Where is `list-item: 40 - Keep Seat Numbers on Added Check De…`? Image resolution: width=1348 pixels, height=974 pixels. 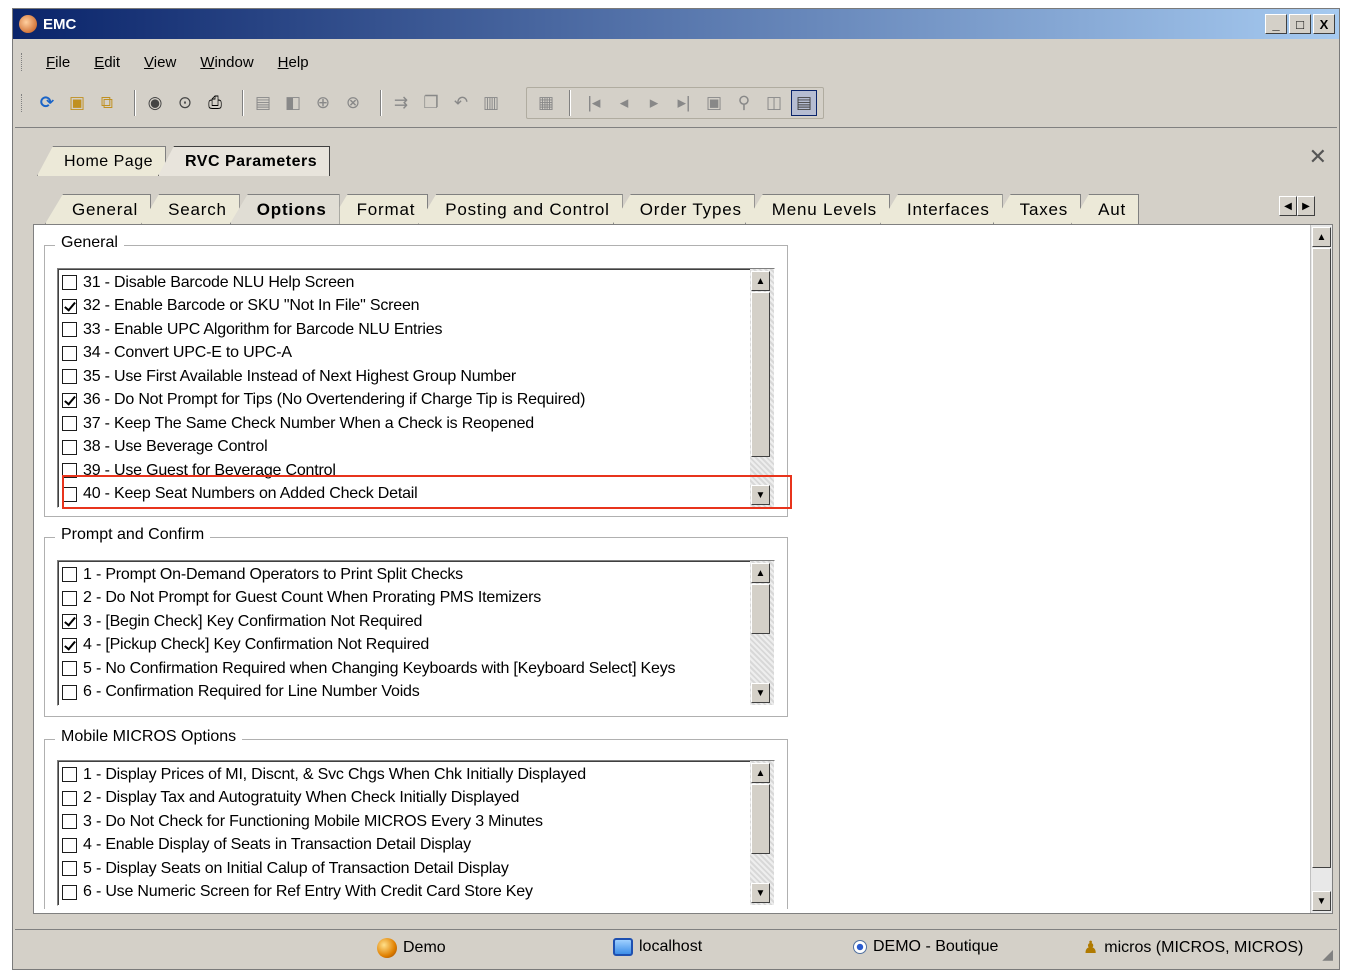 list-item: 40 - Keep Seat Numbers on Added Check De… is located at coordinates (405, 495).